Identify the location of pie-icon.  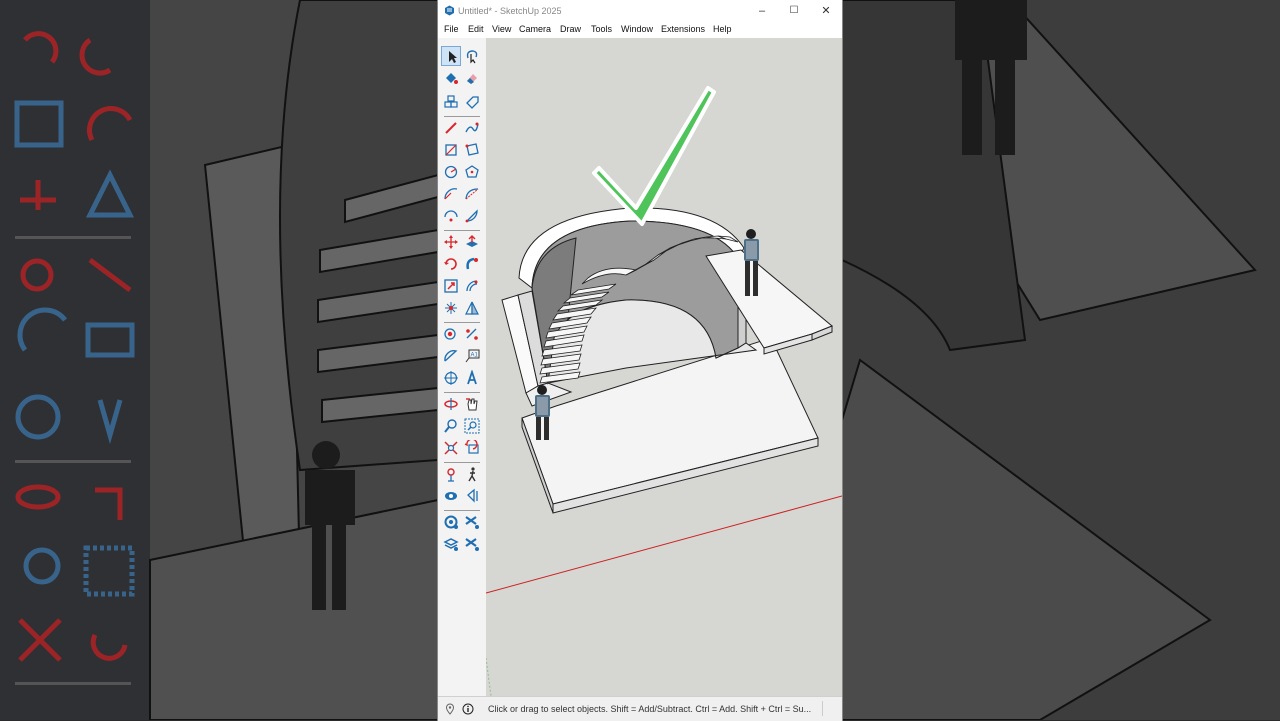
(471, 216).